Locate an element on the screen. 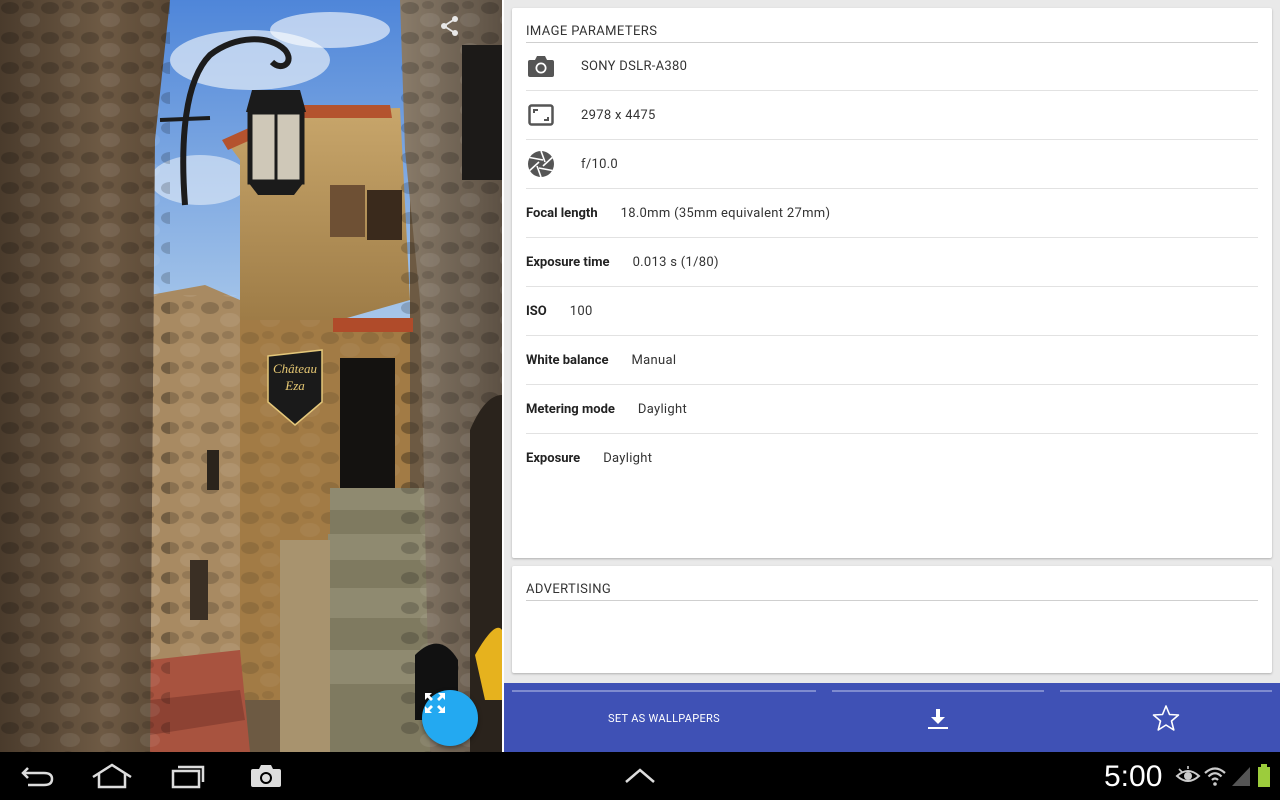 This screenshot has width=1280, height=800. sign-text-line1: Château is located at coordinates (295, 368).